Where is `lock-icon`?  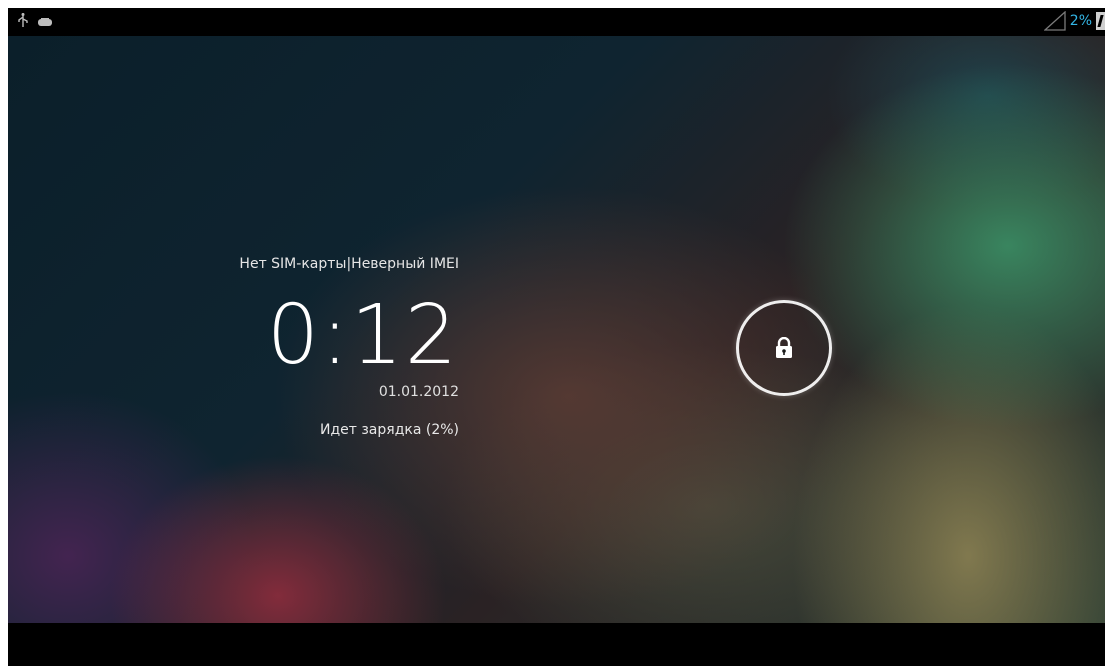 lock-icon is located at coordinates (784, 348).